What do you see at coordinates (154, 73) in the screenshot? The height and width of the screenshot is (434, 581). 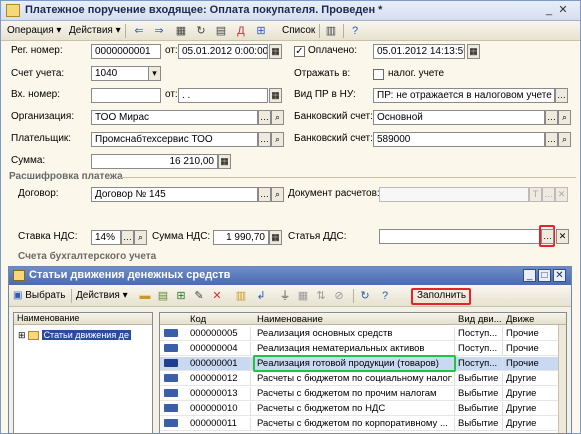 I see `chevron-down-icon: ▾` at bounding box center [154, 73].